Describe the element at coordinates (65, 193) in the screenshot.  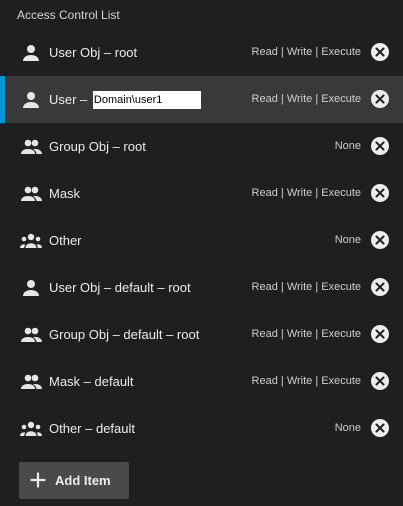
I see `entry-label: Mask` at that location.